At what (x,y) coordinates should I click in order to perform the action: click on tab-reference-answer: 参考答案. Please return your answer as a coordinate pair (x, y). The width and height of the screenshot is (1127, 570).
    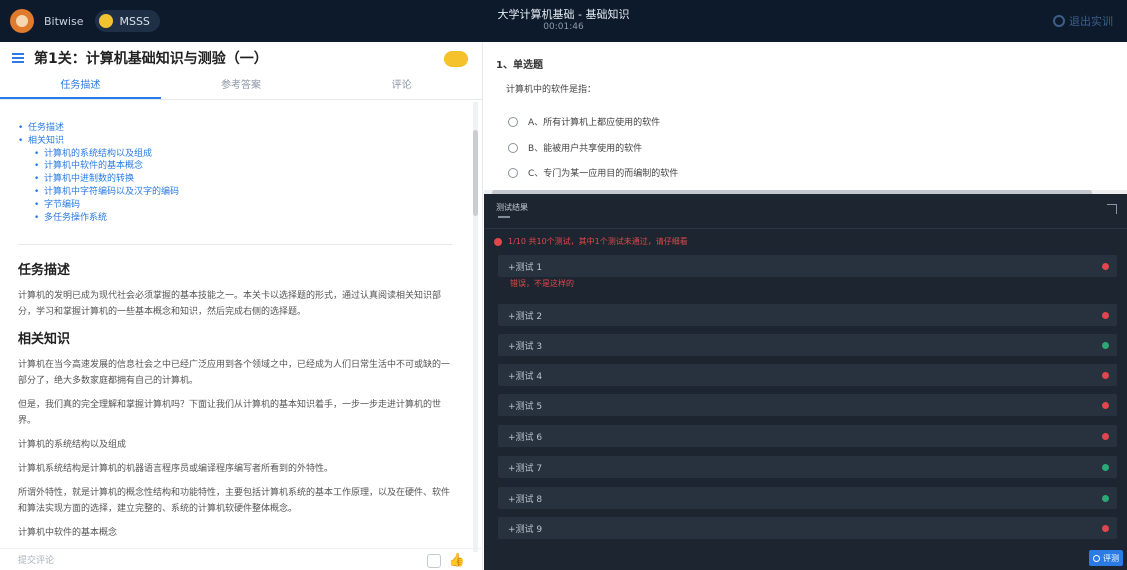
    Looking at the image, I should click on (241, 86).